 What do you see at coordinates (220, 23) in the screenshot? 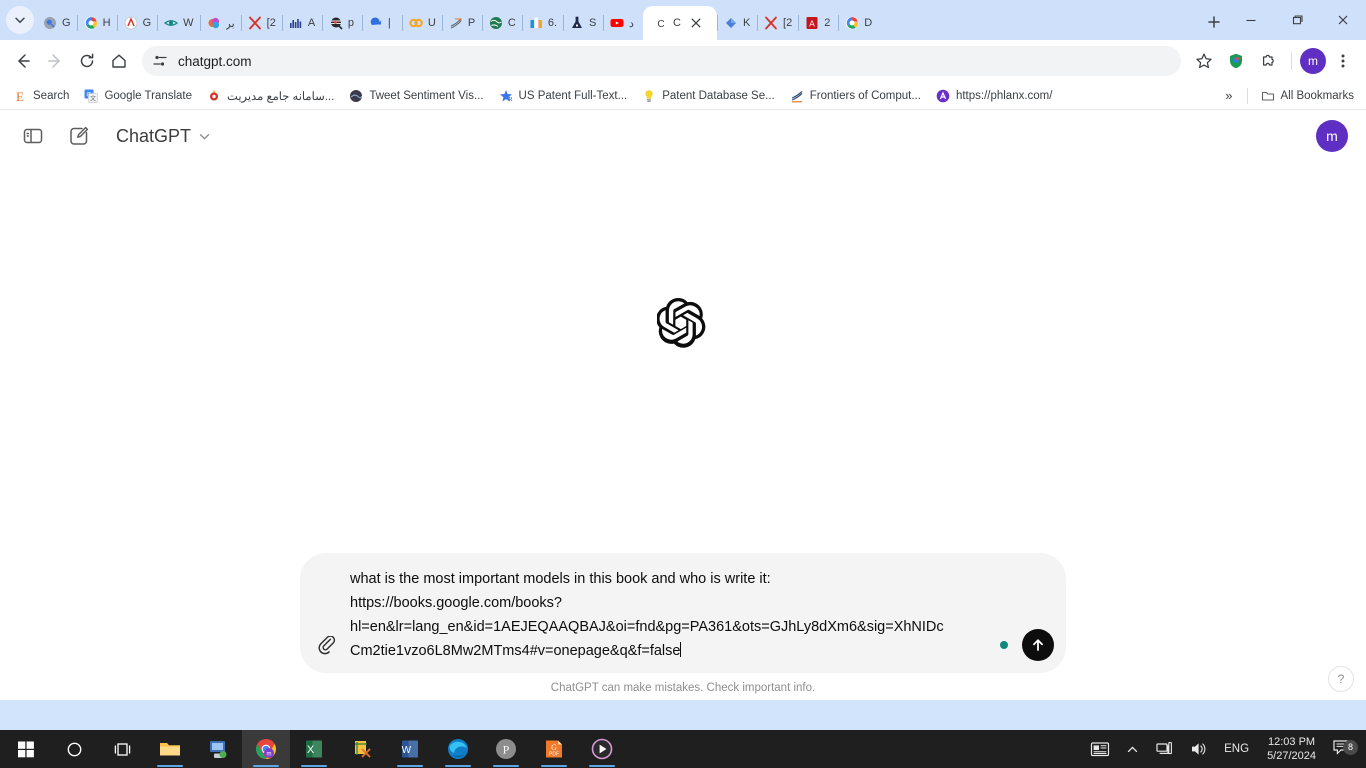
I see `browser-tab: بر` at bounding box center [220, 23].